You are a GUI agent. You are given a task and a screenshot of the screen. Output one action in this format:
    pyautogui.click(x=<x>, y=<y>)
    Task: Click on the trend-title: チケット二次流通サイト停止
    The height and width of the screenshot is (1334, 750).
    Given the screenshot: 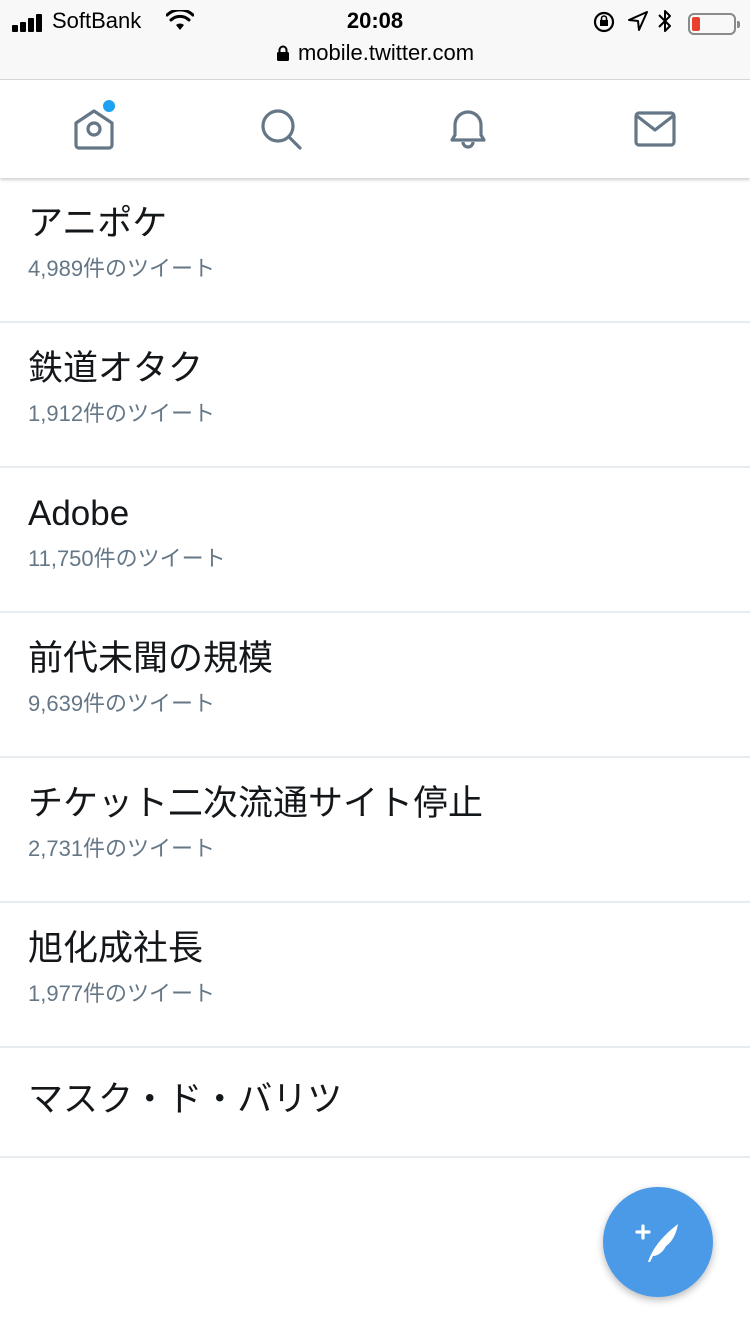 What is the action you would take?
    pyautogui.click(x=256, y=804)
    